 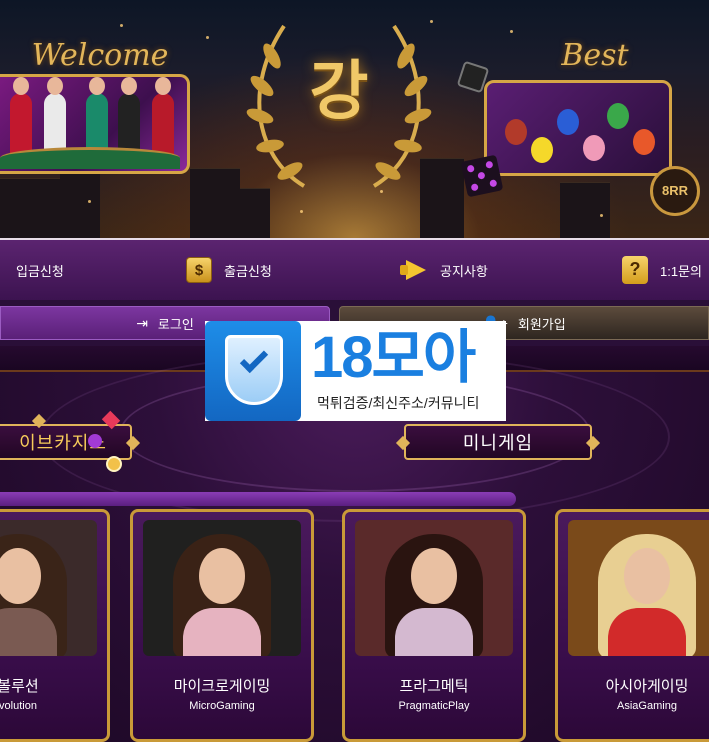 I want to click on game-provider: volution, so click(x=18, y=706).